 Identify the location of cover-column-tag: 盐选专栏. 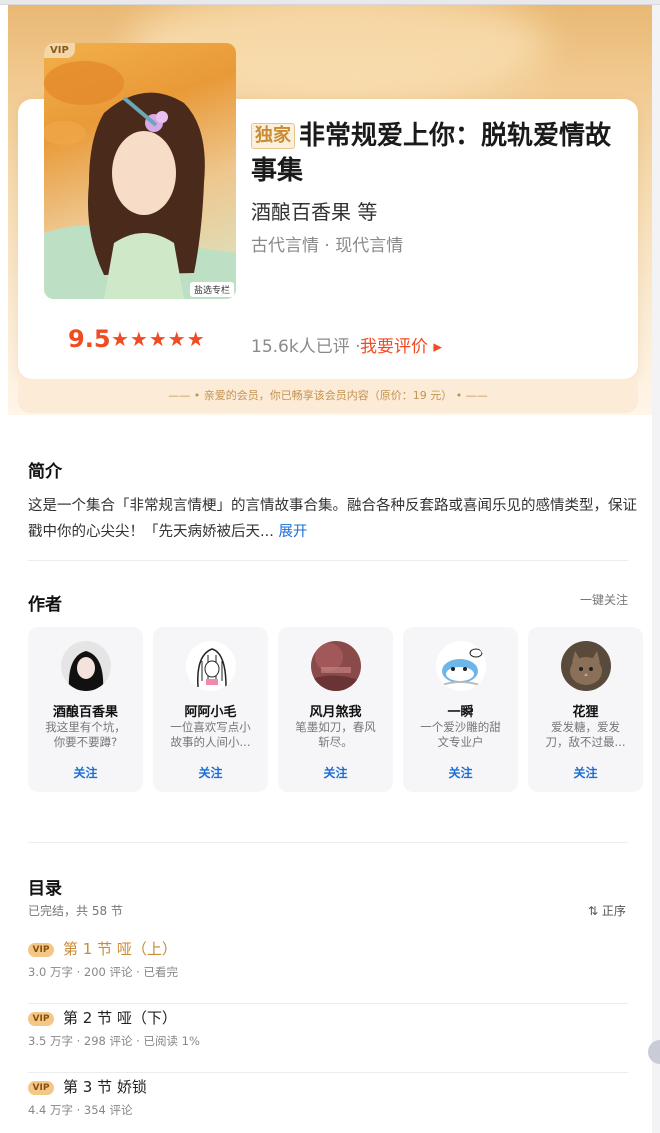
(211, 289).